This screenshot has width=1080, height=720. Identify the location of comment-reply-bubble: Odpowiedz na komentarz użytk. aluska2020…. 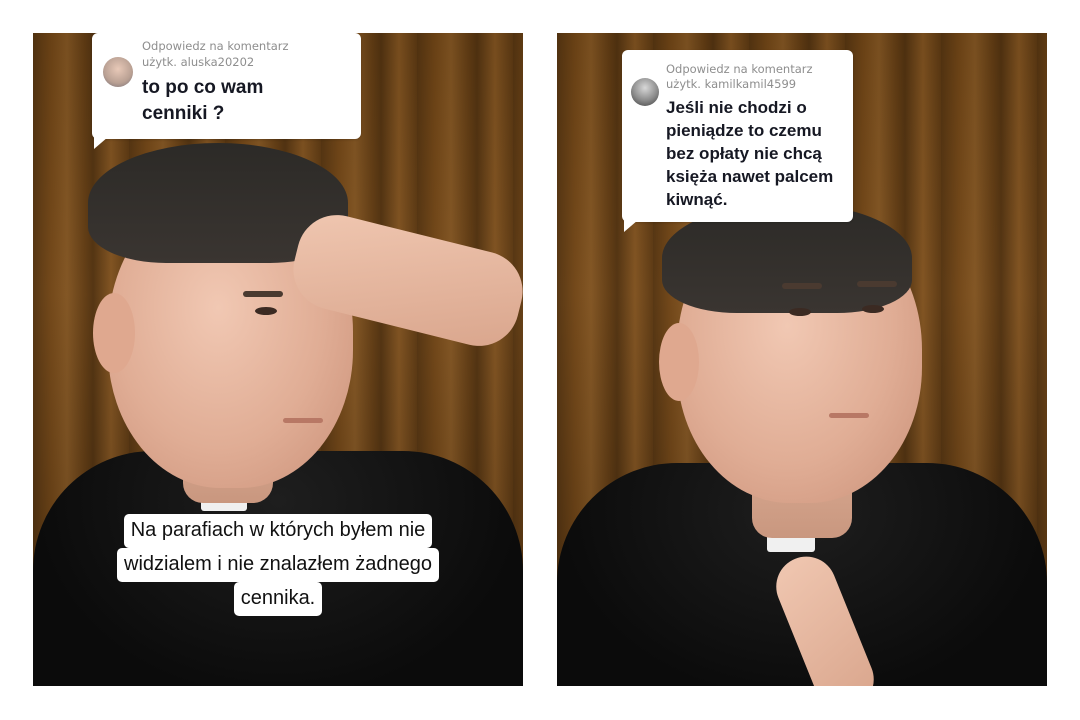
(226, 91).